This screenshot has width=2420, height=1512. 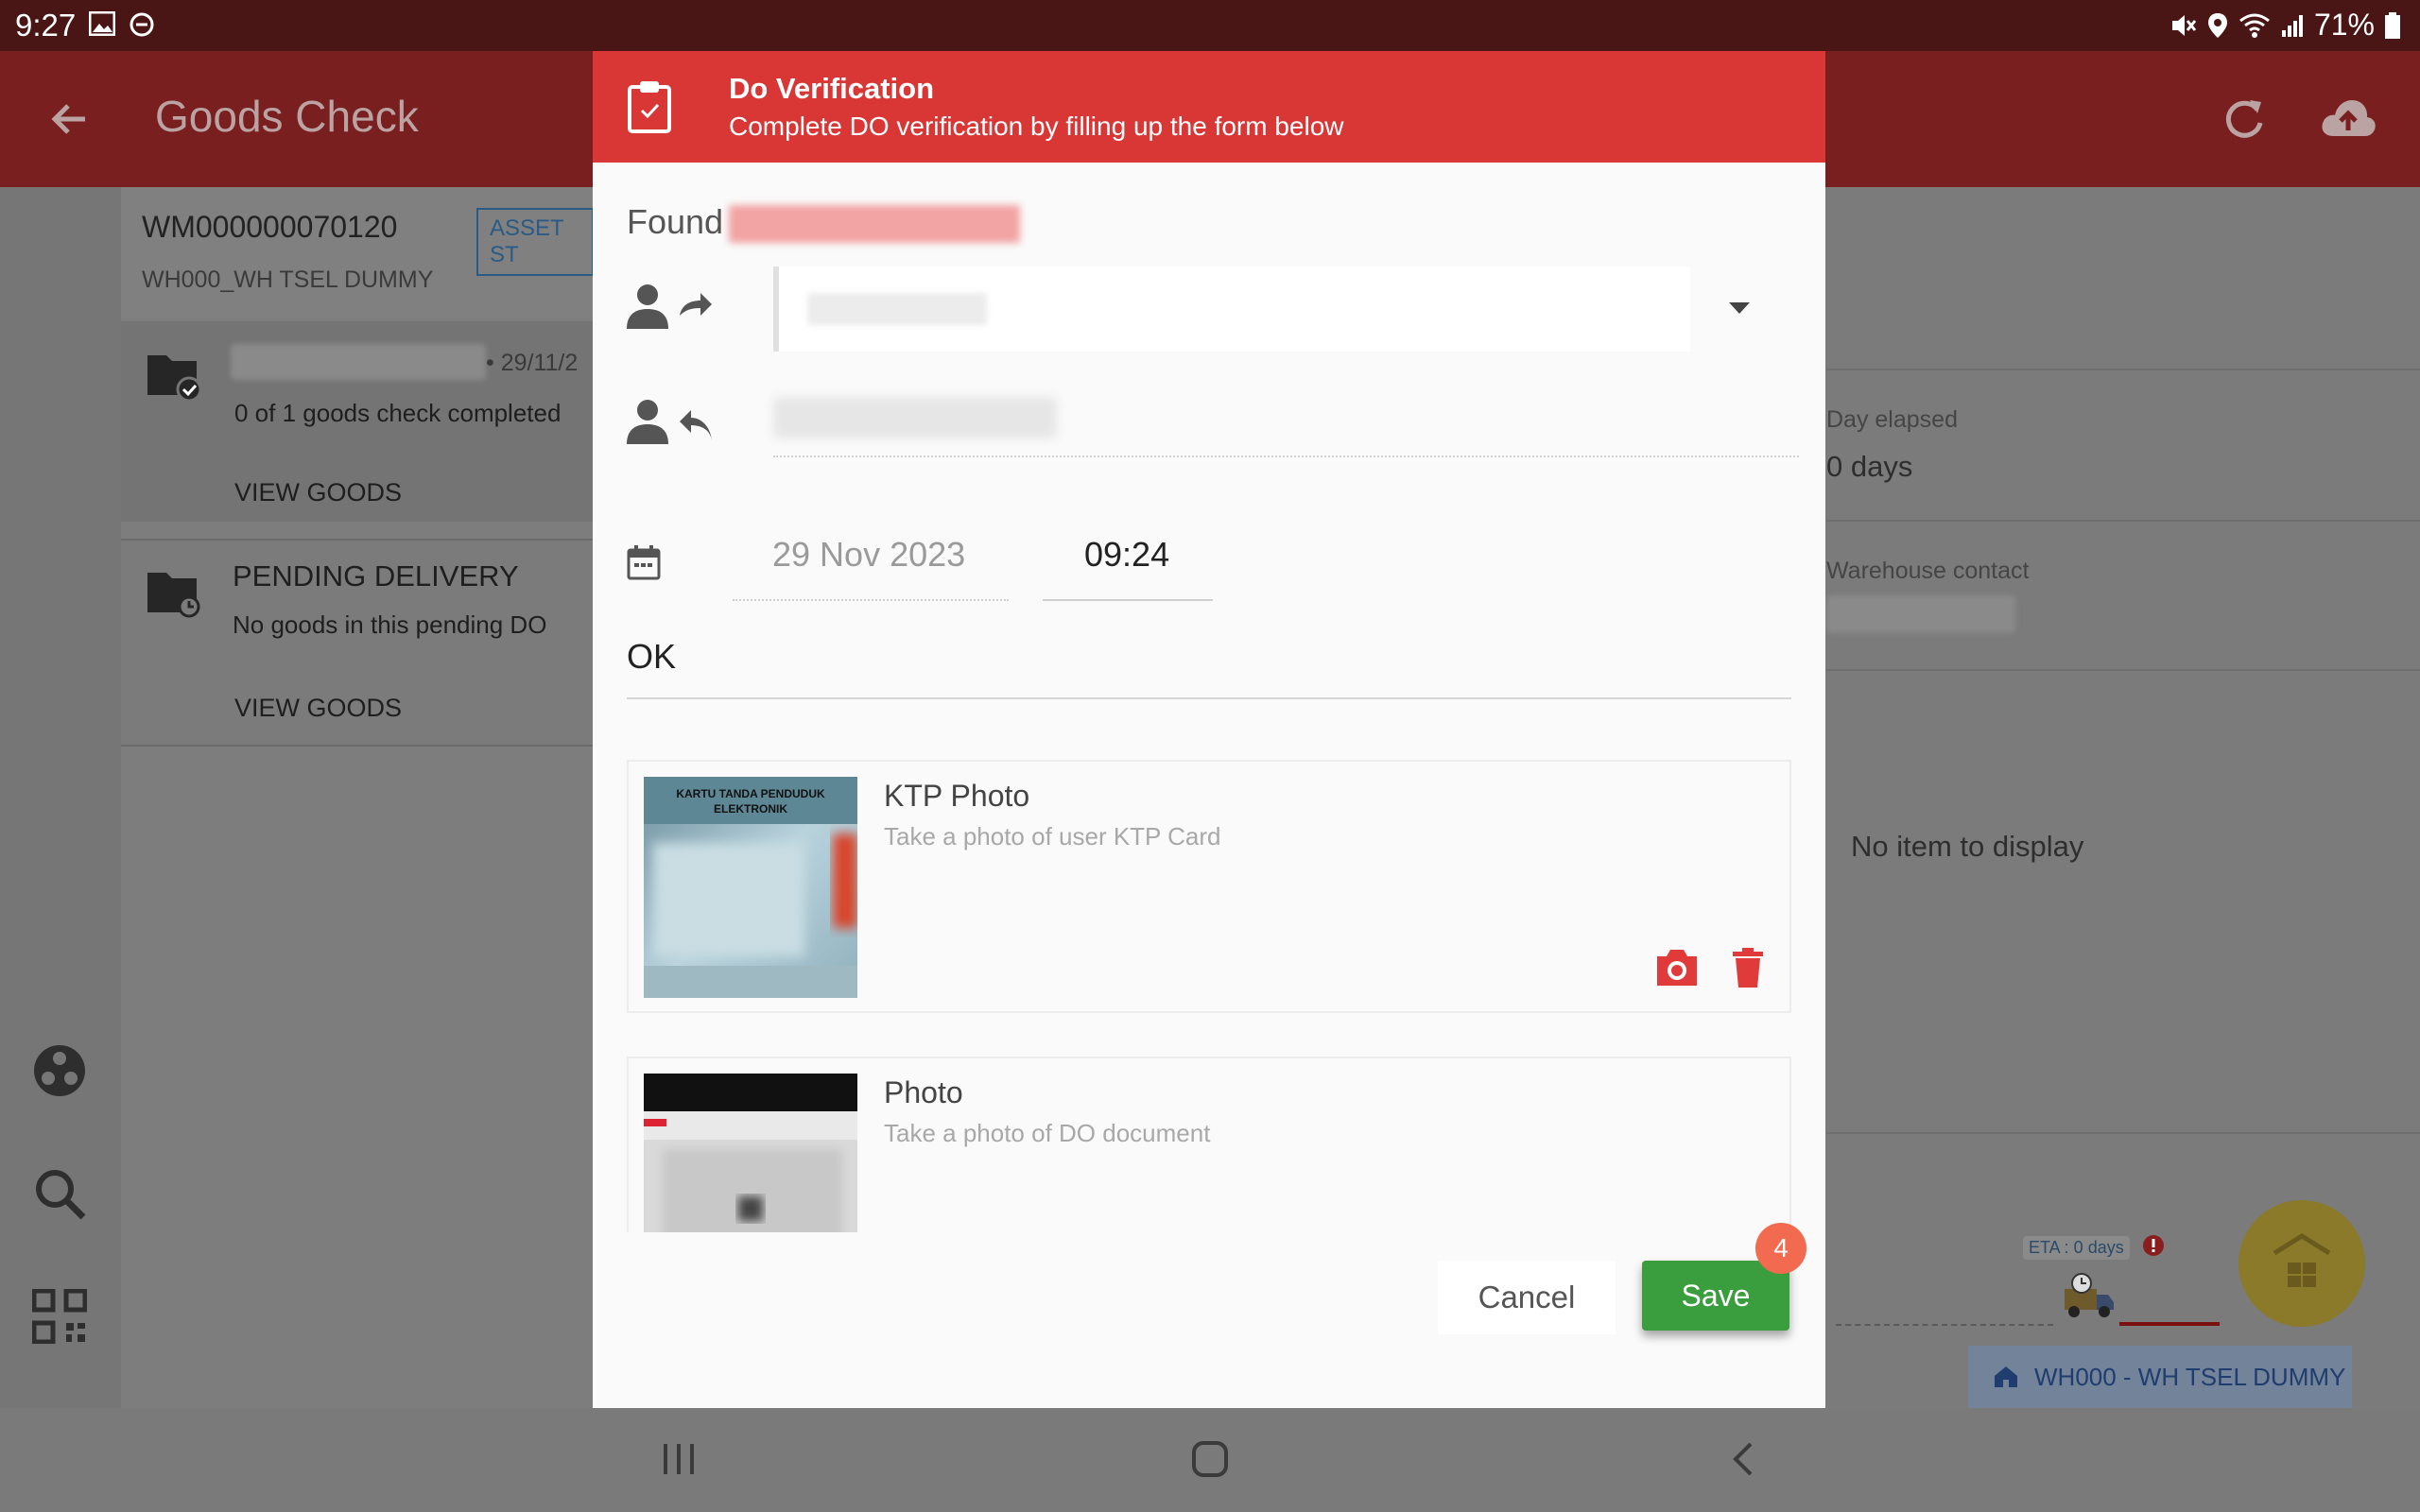 What do you see at coordinates (59, 1193) in the screenshot?
I see `search-icon` at bounding box center [59, 1193].